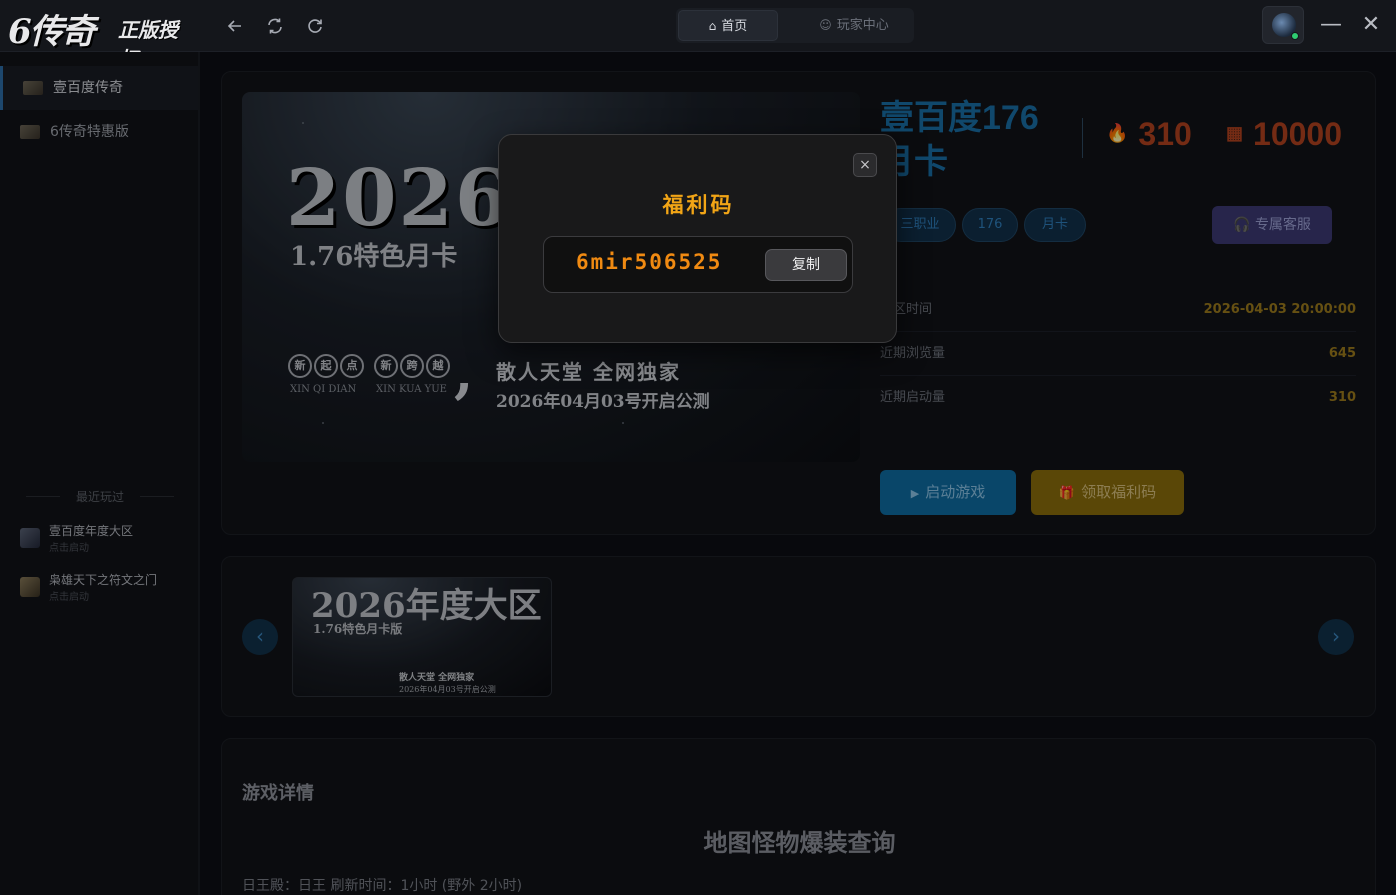  Describe the element at coordinates (955, 492) in the screenshot. I see `start-game-label: 启动游戏` at that location.